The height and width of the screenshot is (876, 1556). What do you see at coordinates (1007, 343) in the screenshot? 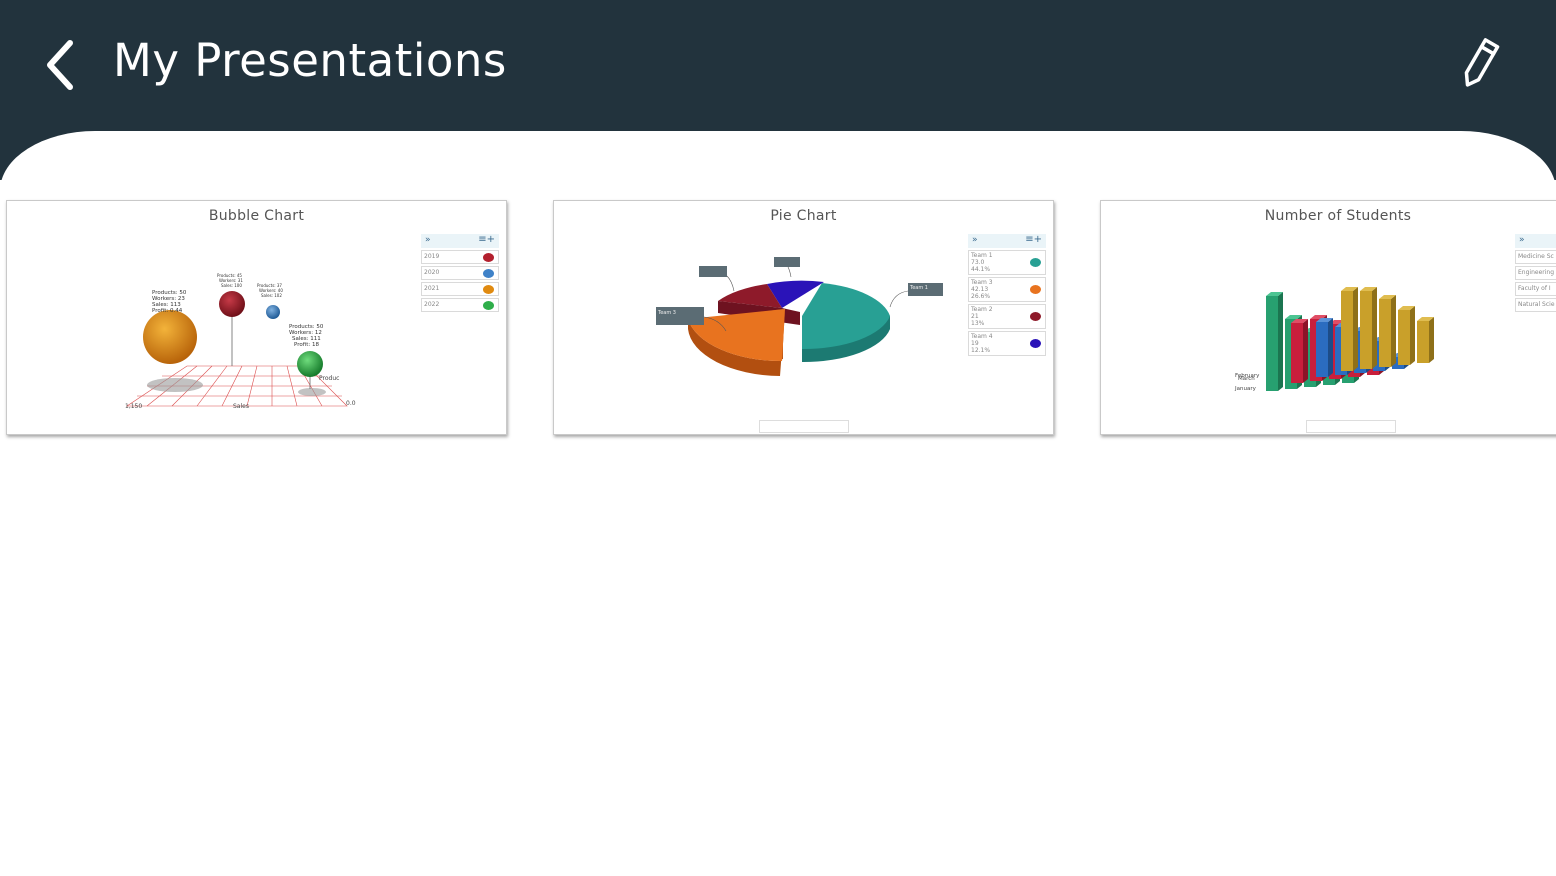
I see `legend-item: Team 4 19 12.1%` at bounding box center [1007, 343].